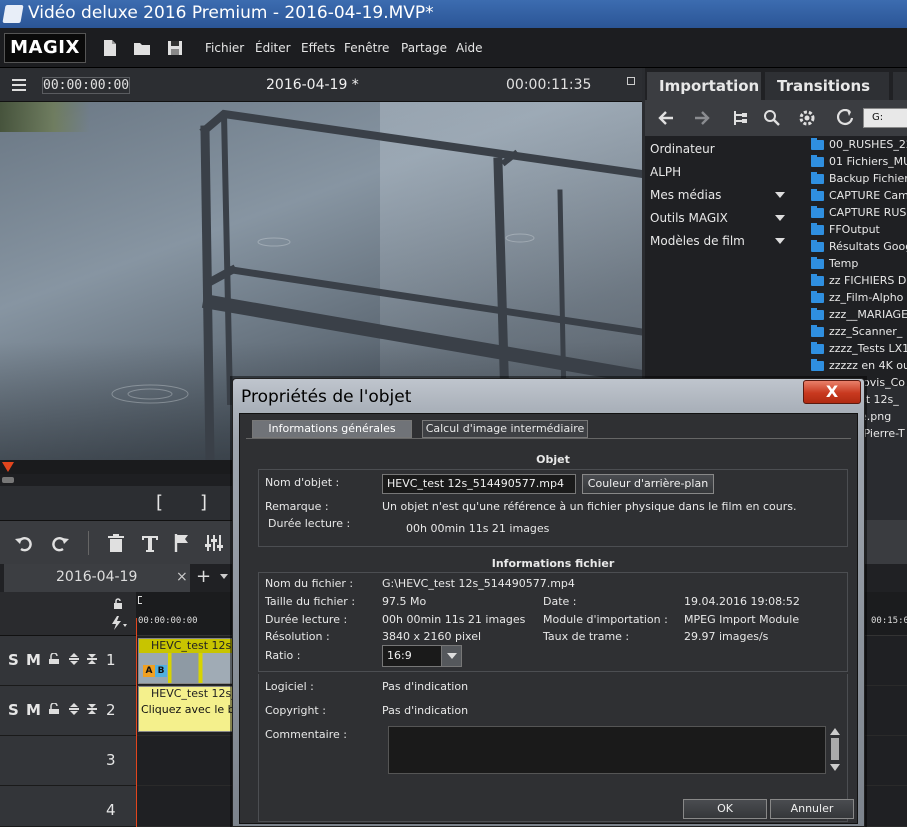 The image size is (907, 827). I want to click on close-tab-icon: ×, so click(182, 577).